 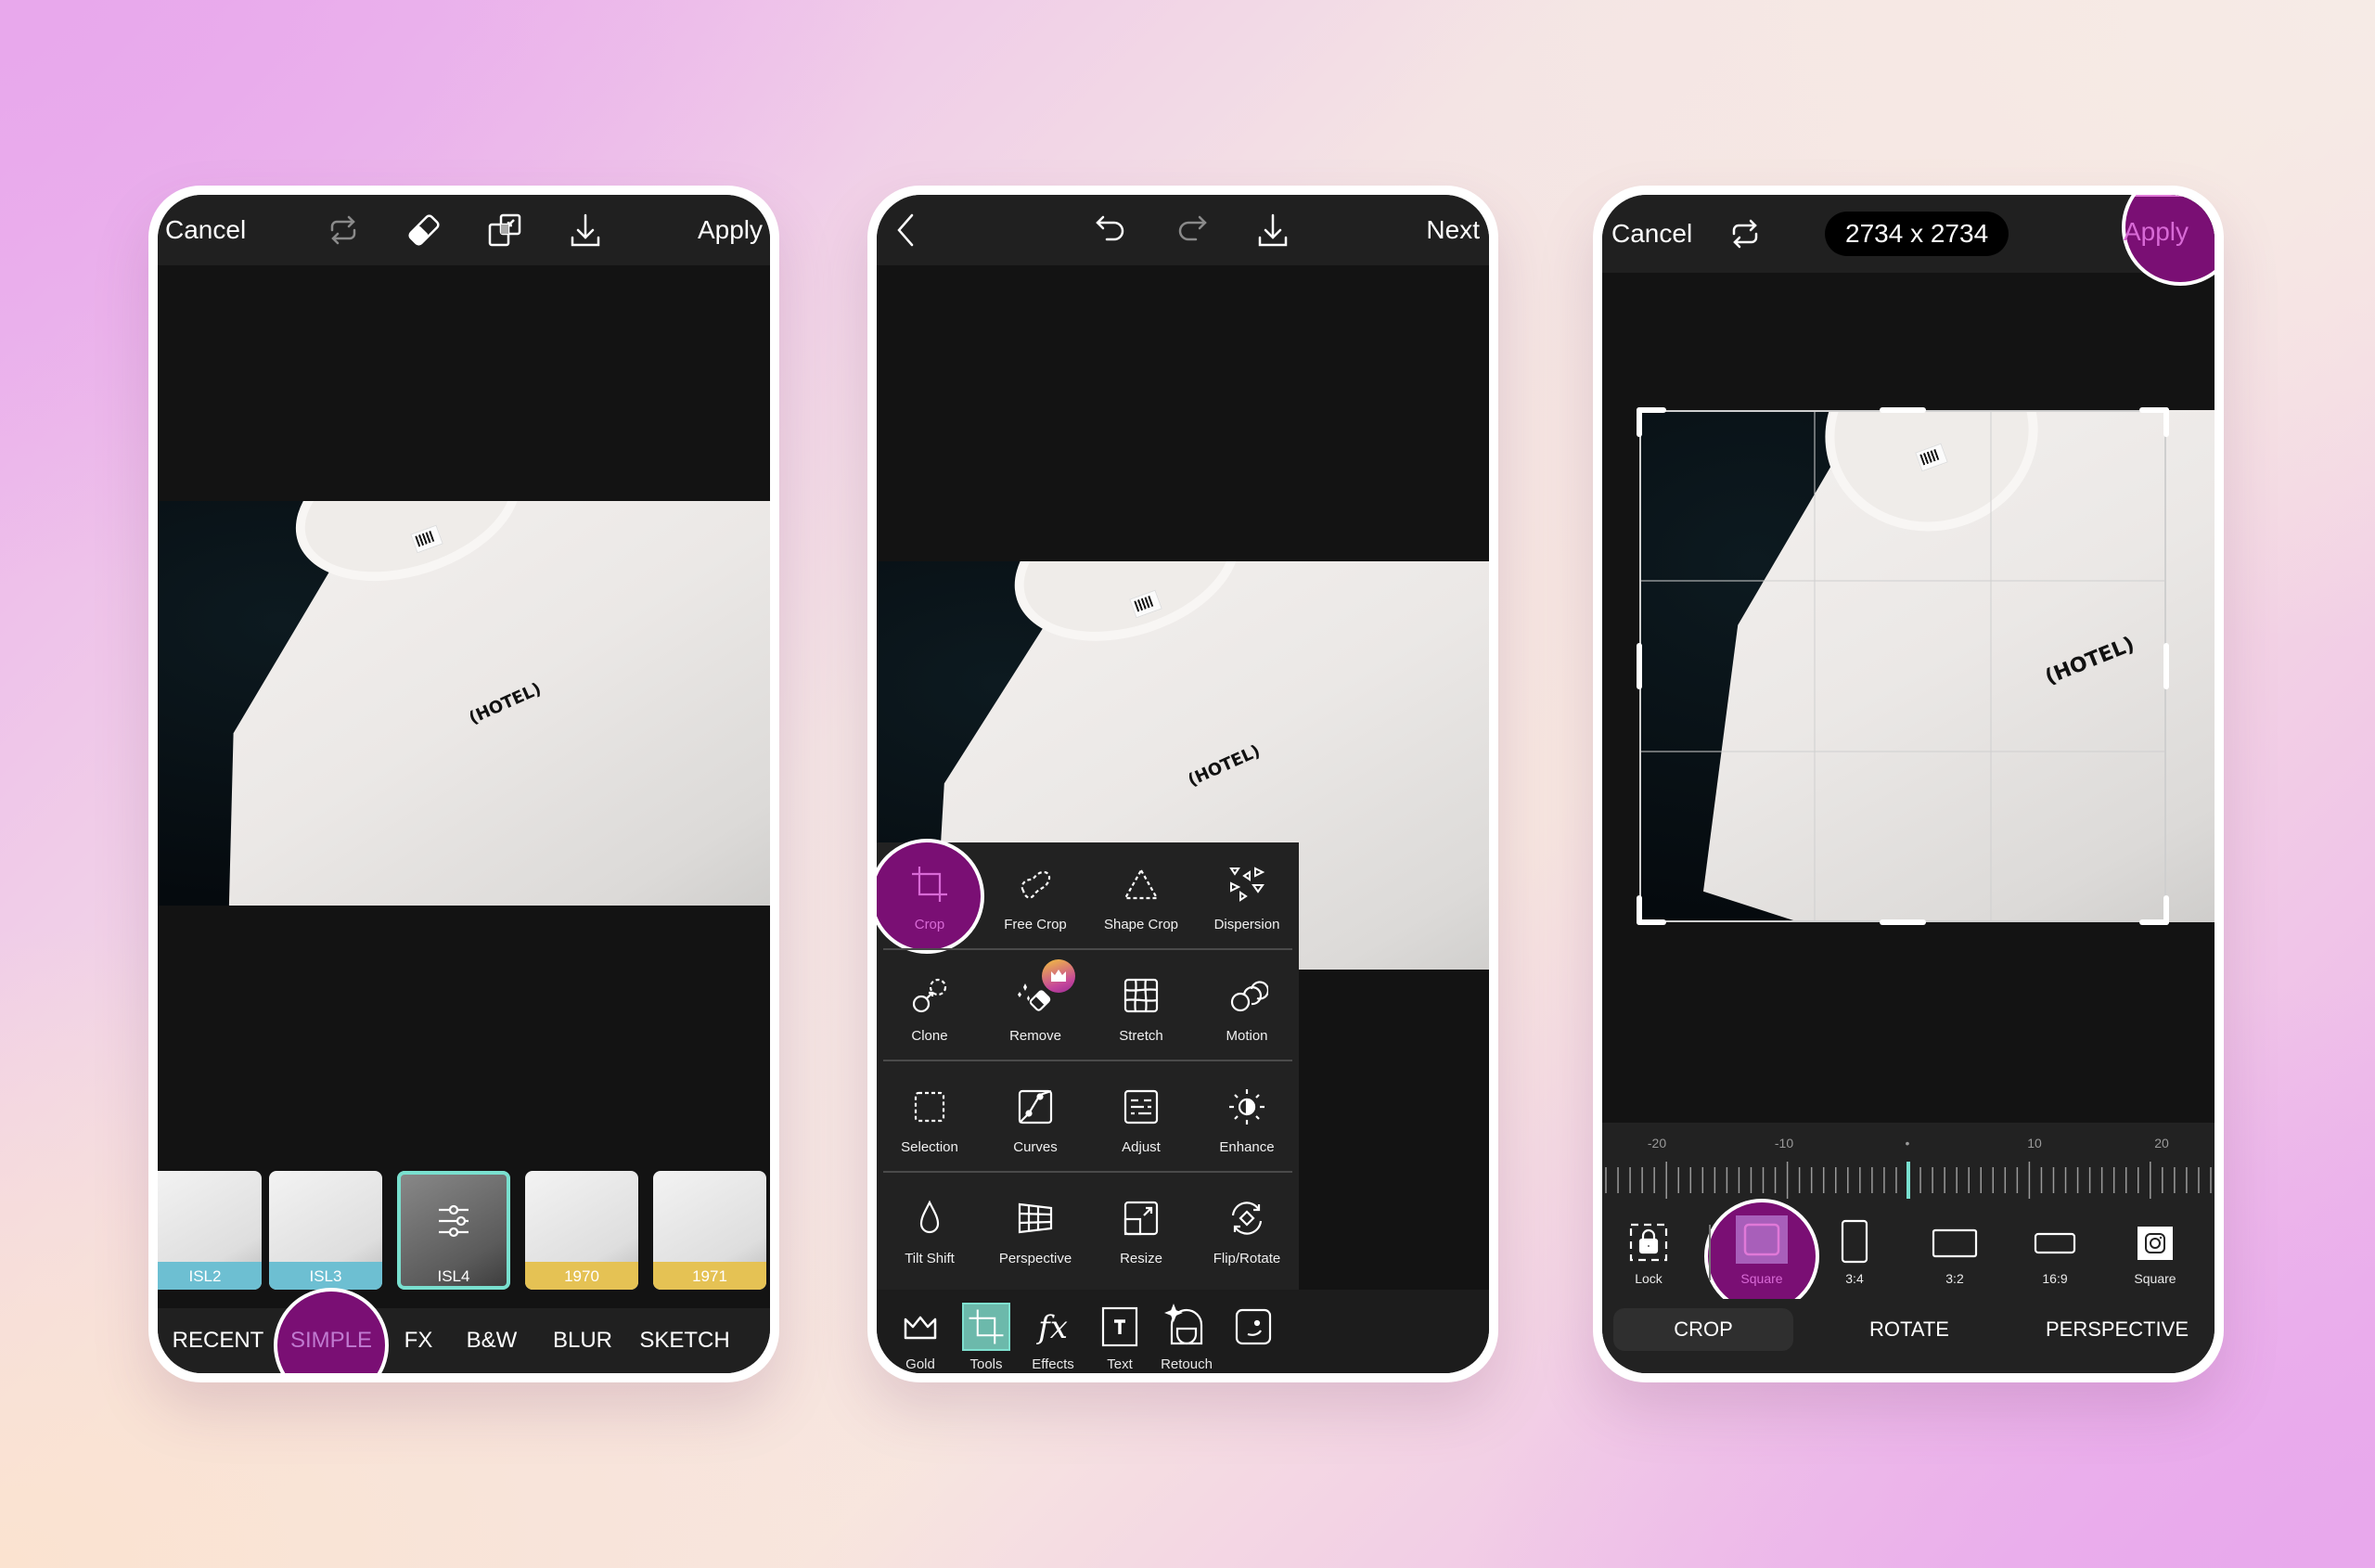 I want to click on tool-label: Dispersion, so click(x=1246, y=924).